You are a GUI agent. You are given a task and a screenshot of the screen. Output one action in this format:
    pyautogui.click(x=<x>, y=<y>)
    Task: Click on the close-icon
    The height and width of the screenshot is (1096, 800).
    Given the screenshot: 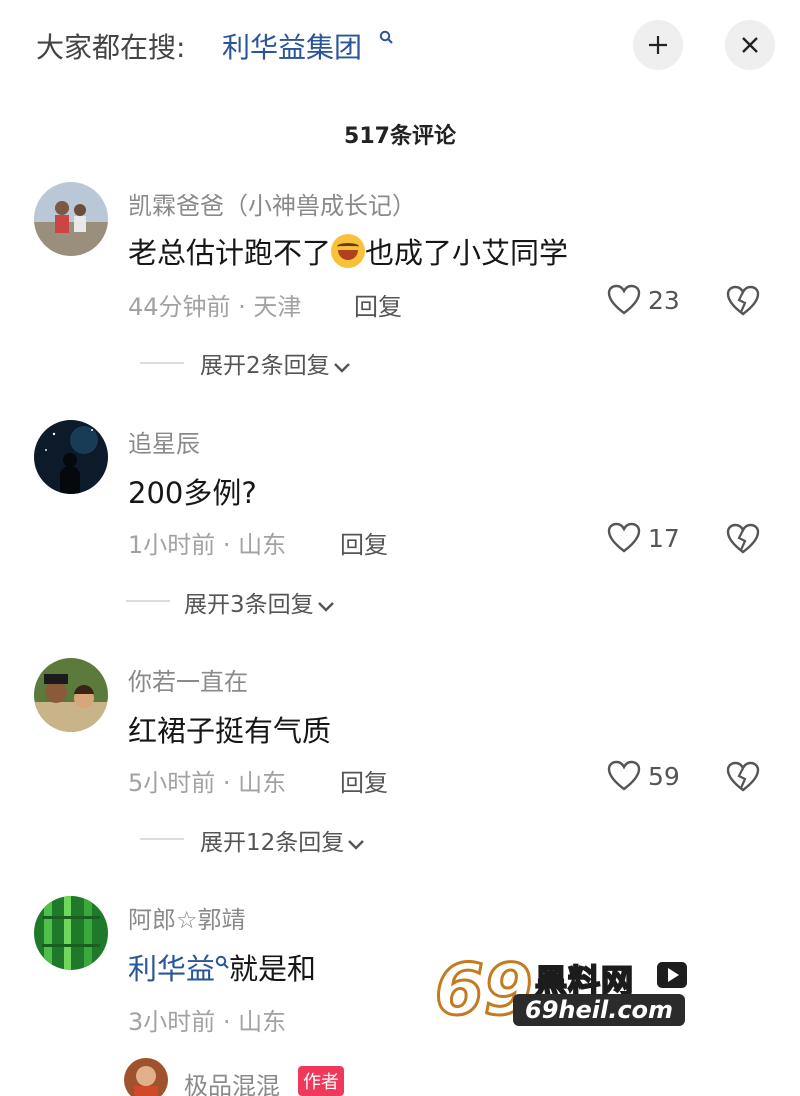 What is the action you would take?
    pyautogui.click(x=750, y=45)
    